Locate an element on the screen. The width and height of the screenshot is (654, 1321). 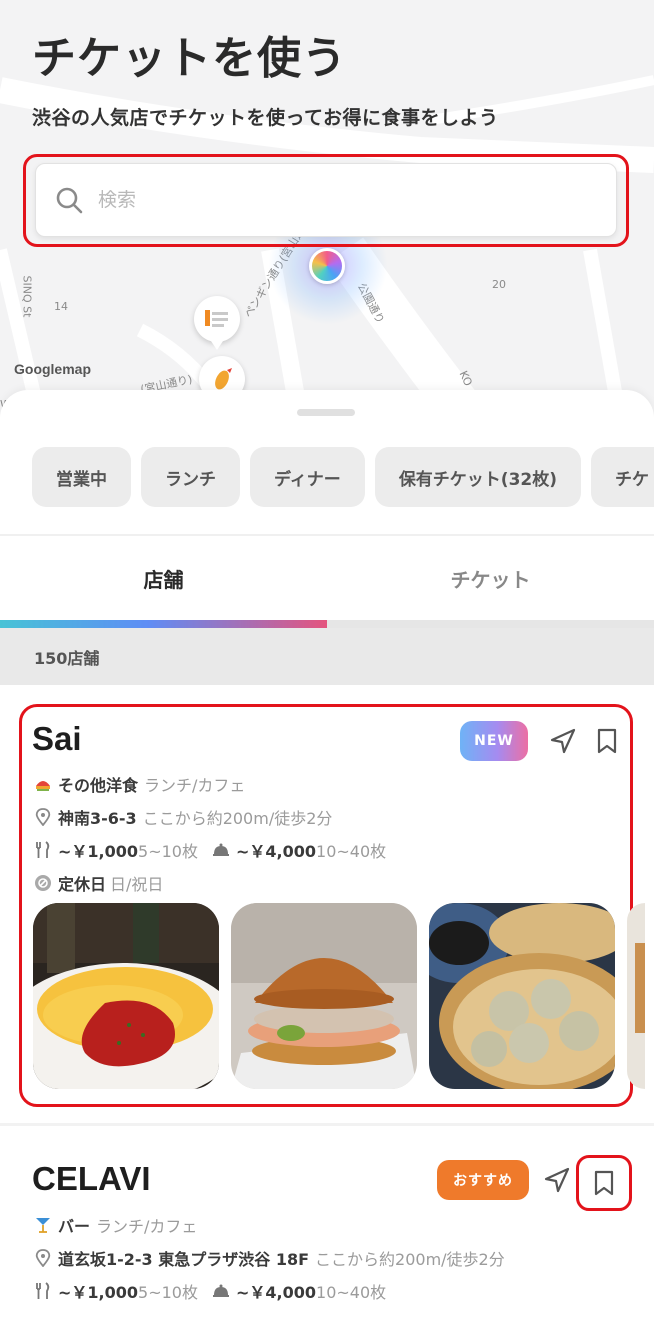
search-bar is located at coordinates (326, 200).